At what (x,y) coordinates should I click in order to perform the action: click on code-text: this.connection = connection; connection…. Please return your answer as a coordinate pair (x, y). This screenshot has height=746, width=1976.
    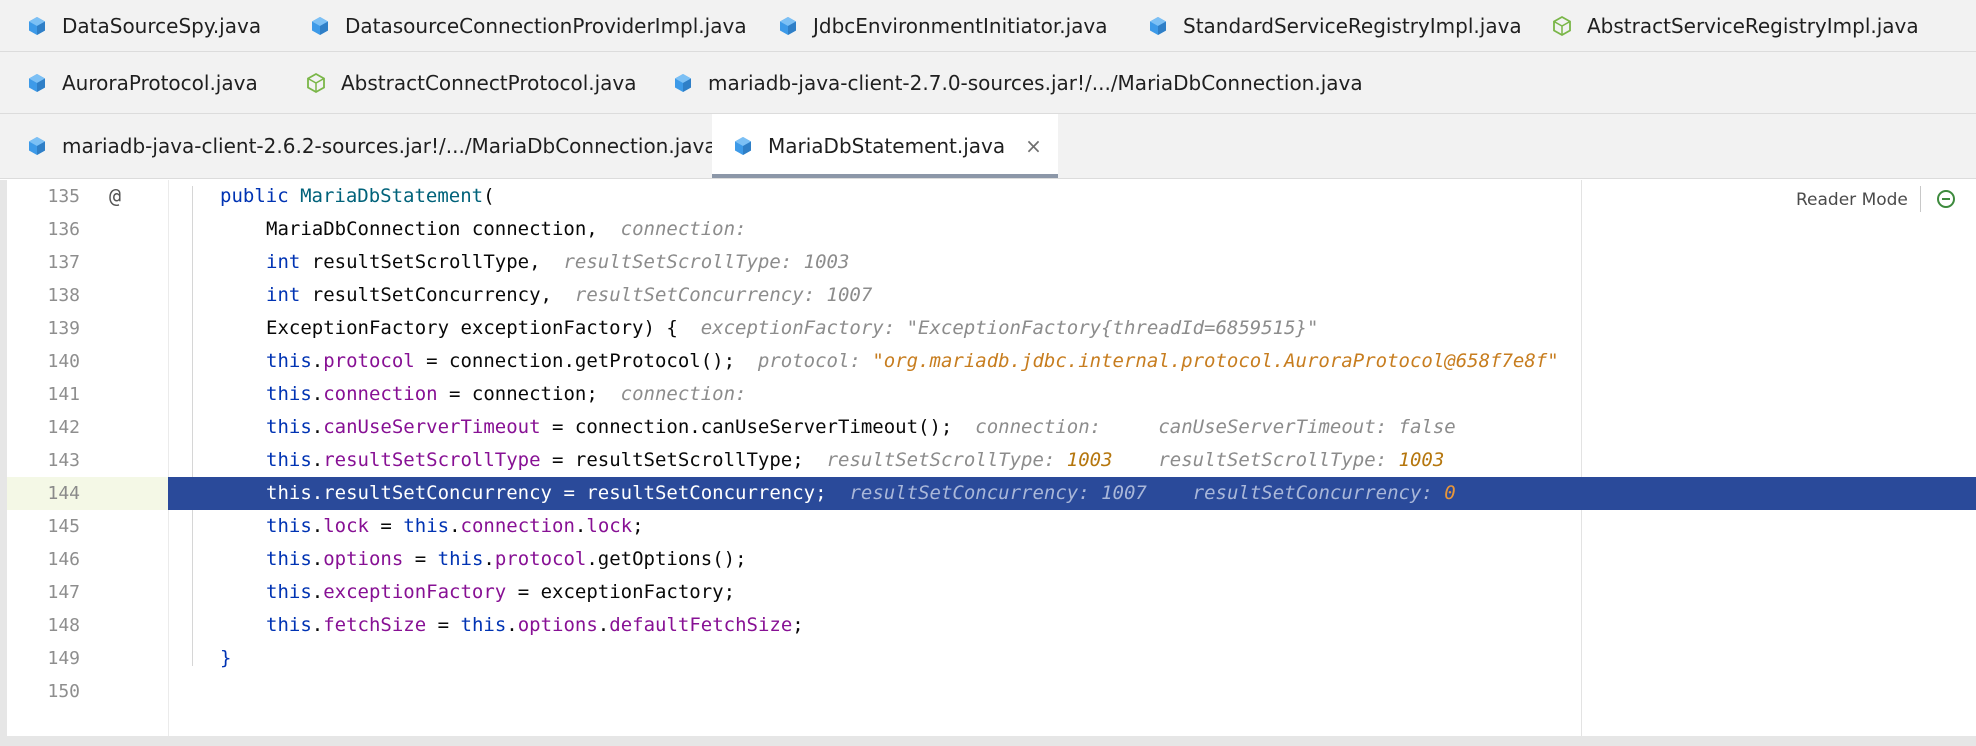
    Looking at the image, I should click on (506, 394).